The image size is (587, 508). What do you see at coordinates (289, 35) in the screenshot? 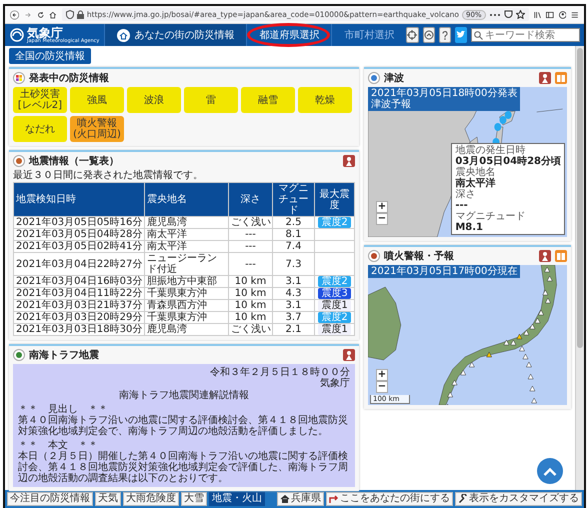
I see `nav-menu-item: 都道府県選択` at bounding box center [289, 35].